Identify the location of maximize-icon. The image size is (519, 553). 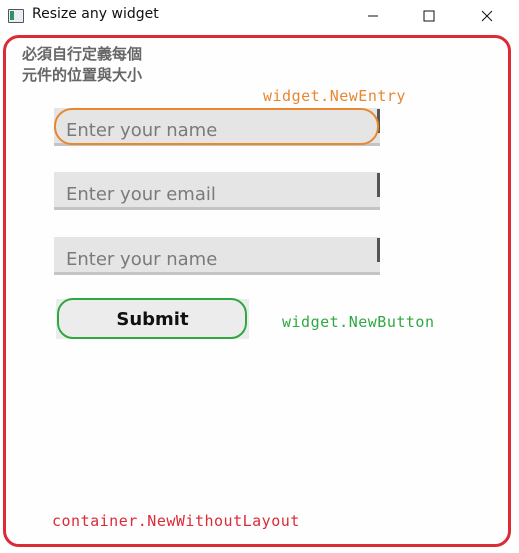
(429, 16).